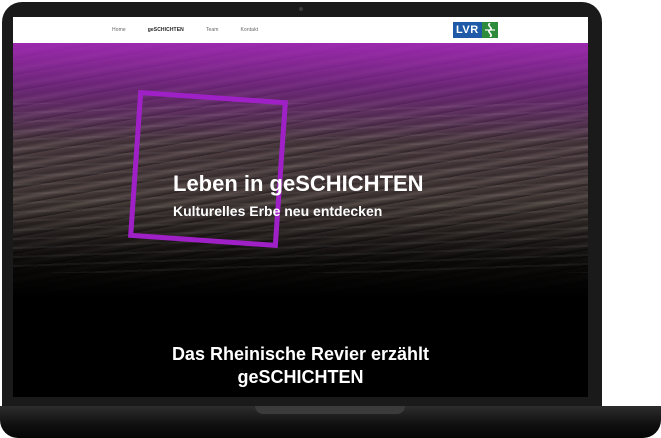 The height and width of the screenshot is (438, 661). I want to click on nav-links: Home geSCHICHTEN Team Kontakt, so click(185, 30).